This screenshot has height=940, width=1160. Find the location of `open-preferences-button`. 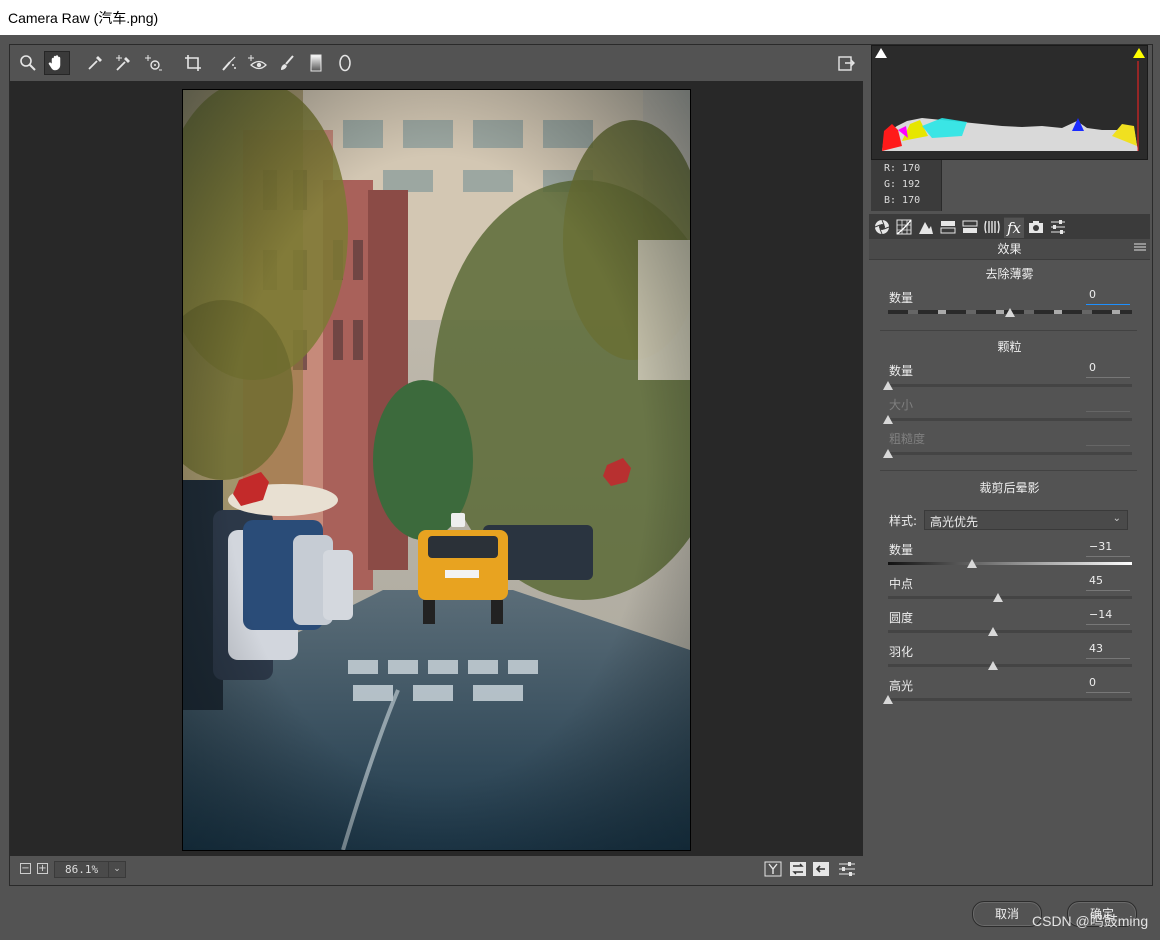

open-preferences-button is located at coordinates (846, 63).